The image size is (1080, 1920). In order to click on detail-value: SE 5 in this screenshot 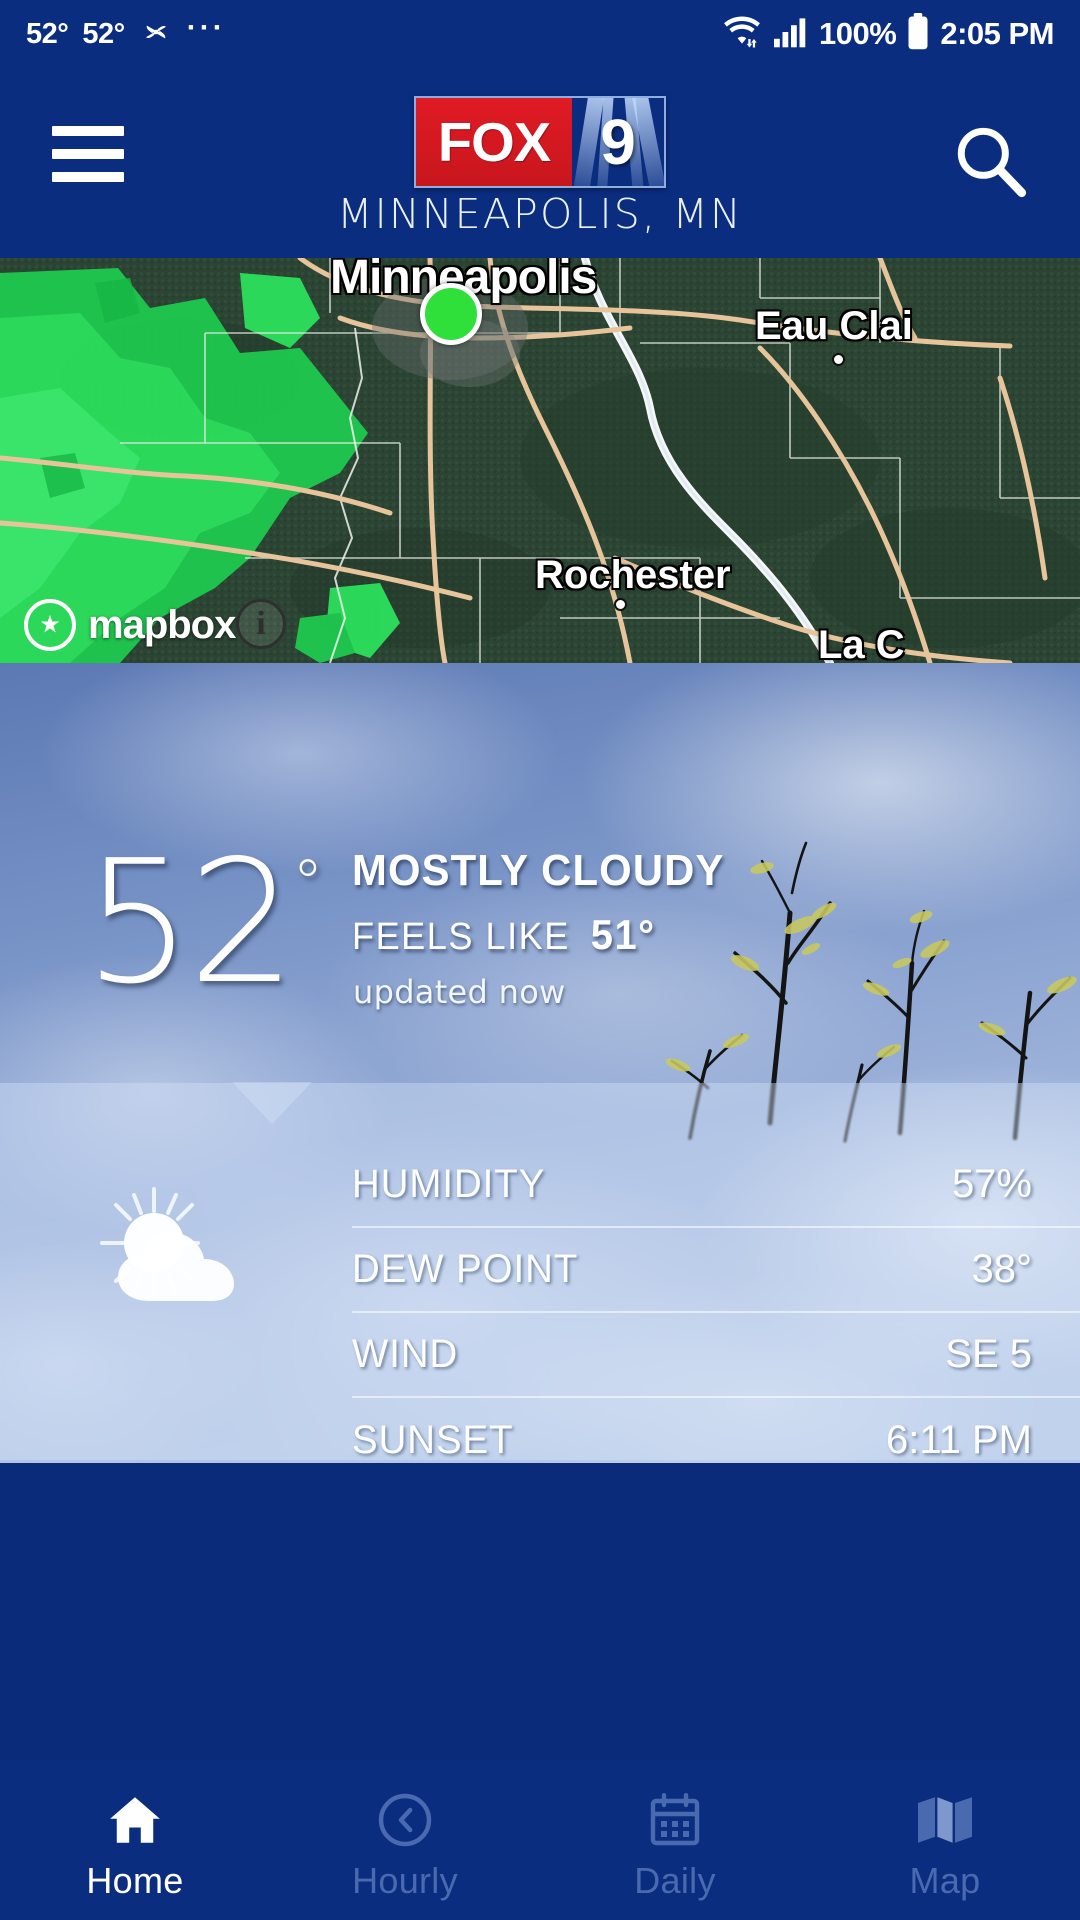, I will do `click(988, 1354)`.